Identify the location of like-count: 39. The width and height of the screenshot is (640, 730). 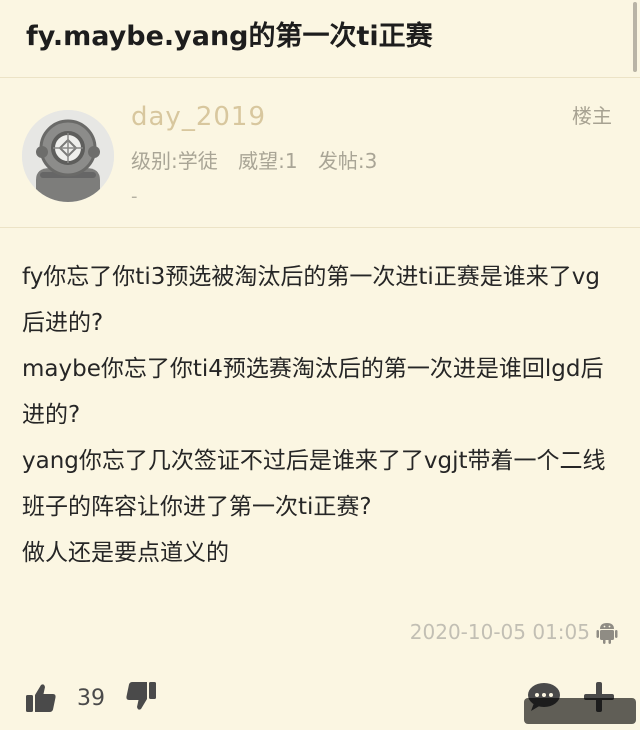
(91, 698).